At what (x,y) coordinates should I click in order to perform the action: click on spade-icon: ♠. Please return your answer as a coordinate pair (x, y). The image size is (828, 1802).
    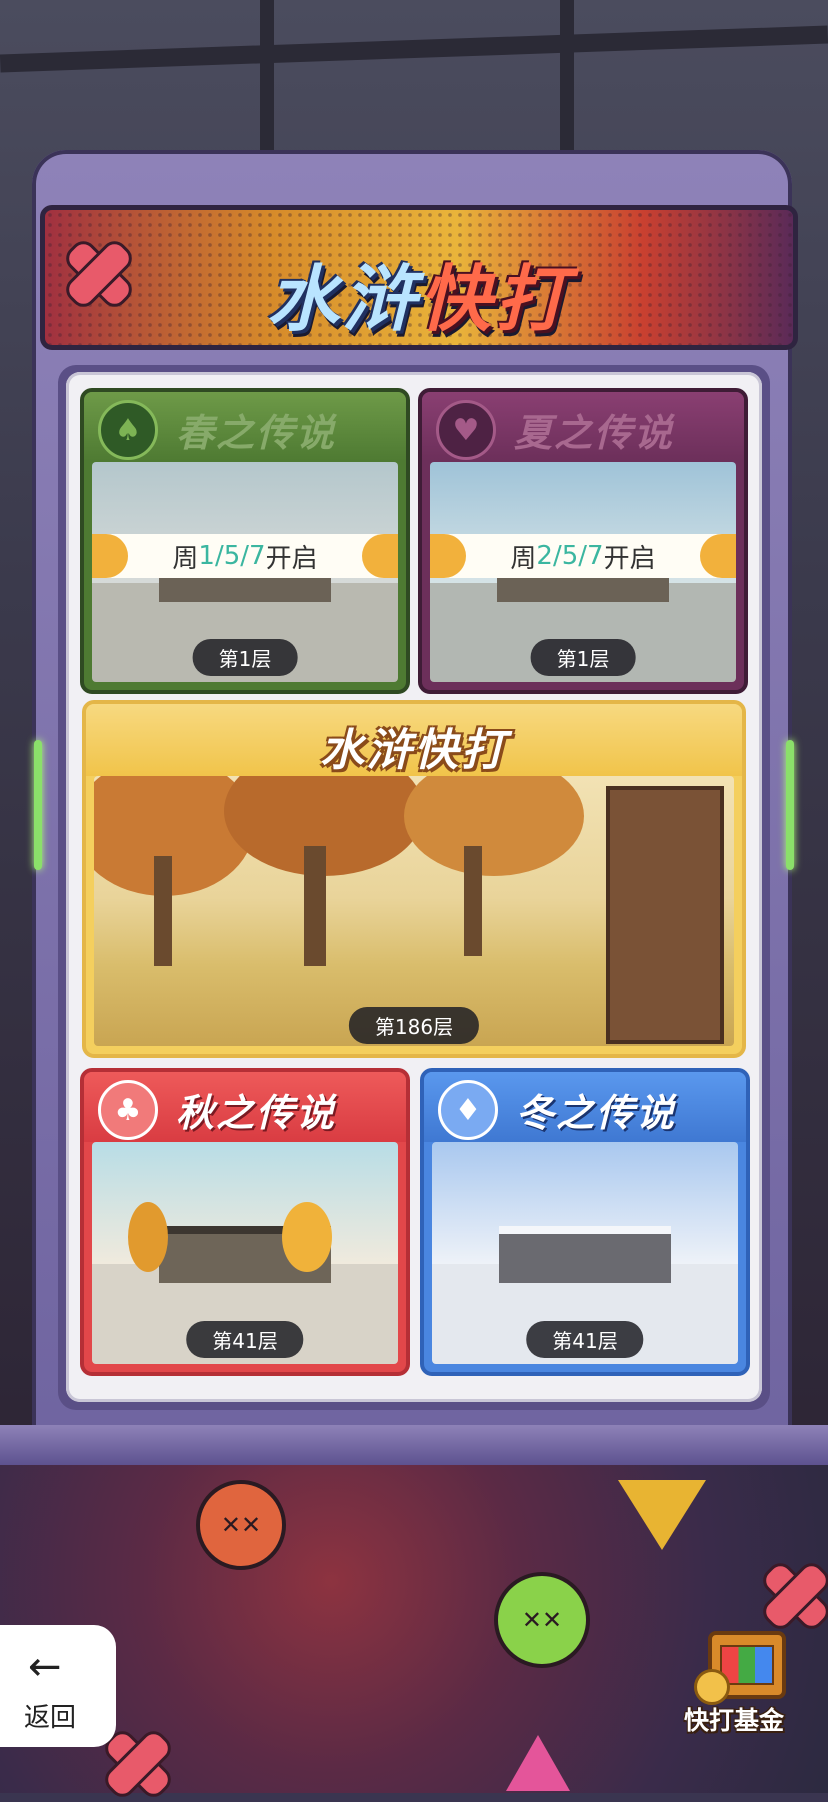
    Looking at the image, I should click on (128, 430).